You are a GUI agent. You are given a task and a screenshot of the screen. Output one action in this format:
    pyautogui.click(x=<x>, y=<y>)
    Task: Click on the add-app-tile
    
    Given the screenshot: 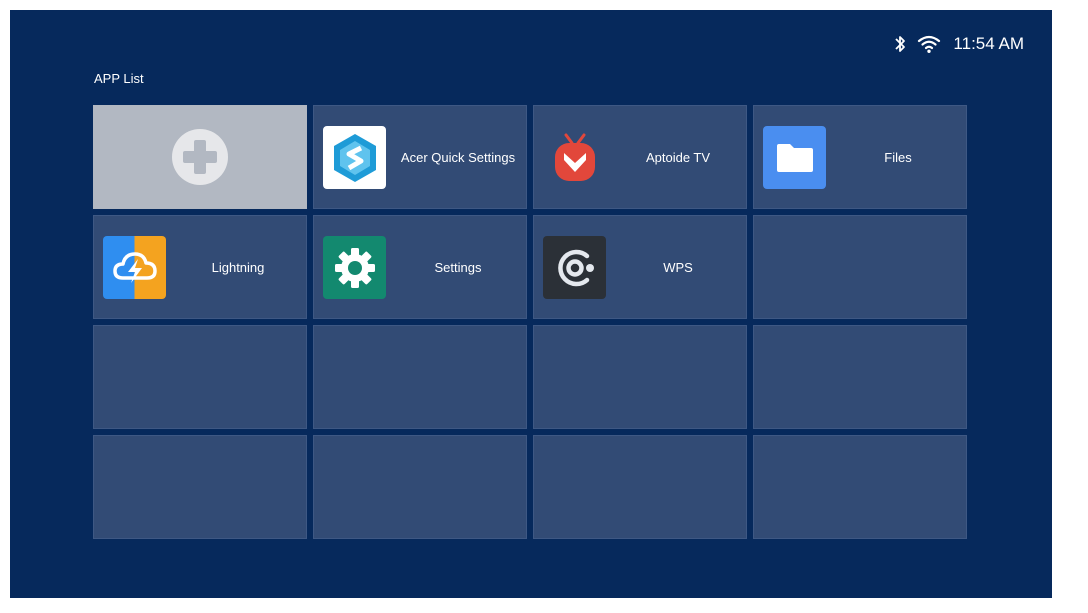 What is the action you would take?
    pyautogui.click(x=200, y=157)
    